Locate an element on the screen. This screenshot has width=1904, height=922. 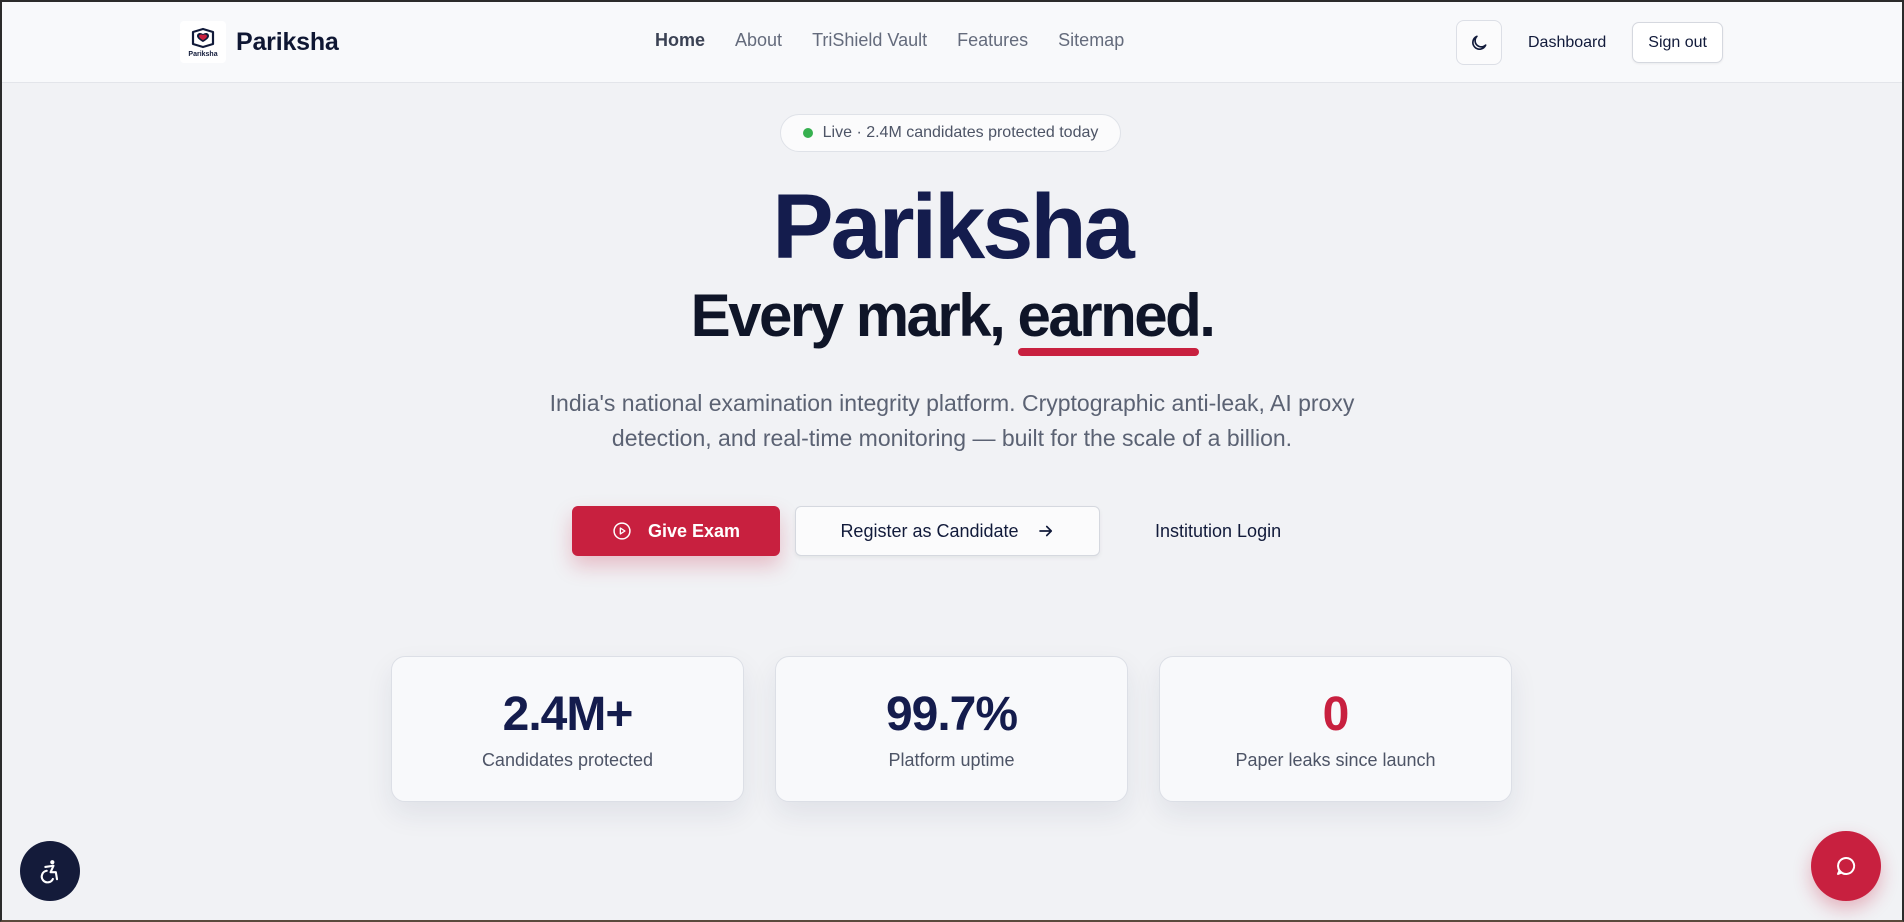
sign-out-button: Sign out is located at coordinates (1677, 42).